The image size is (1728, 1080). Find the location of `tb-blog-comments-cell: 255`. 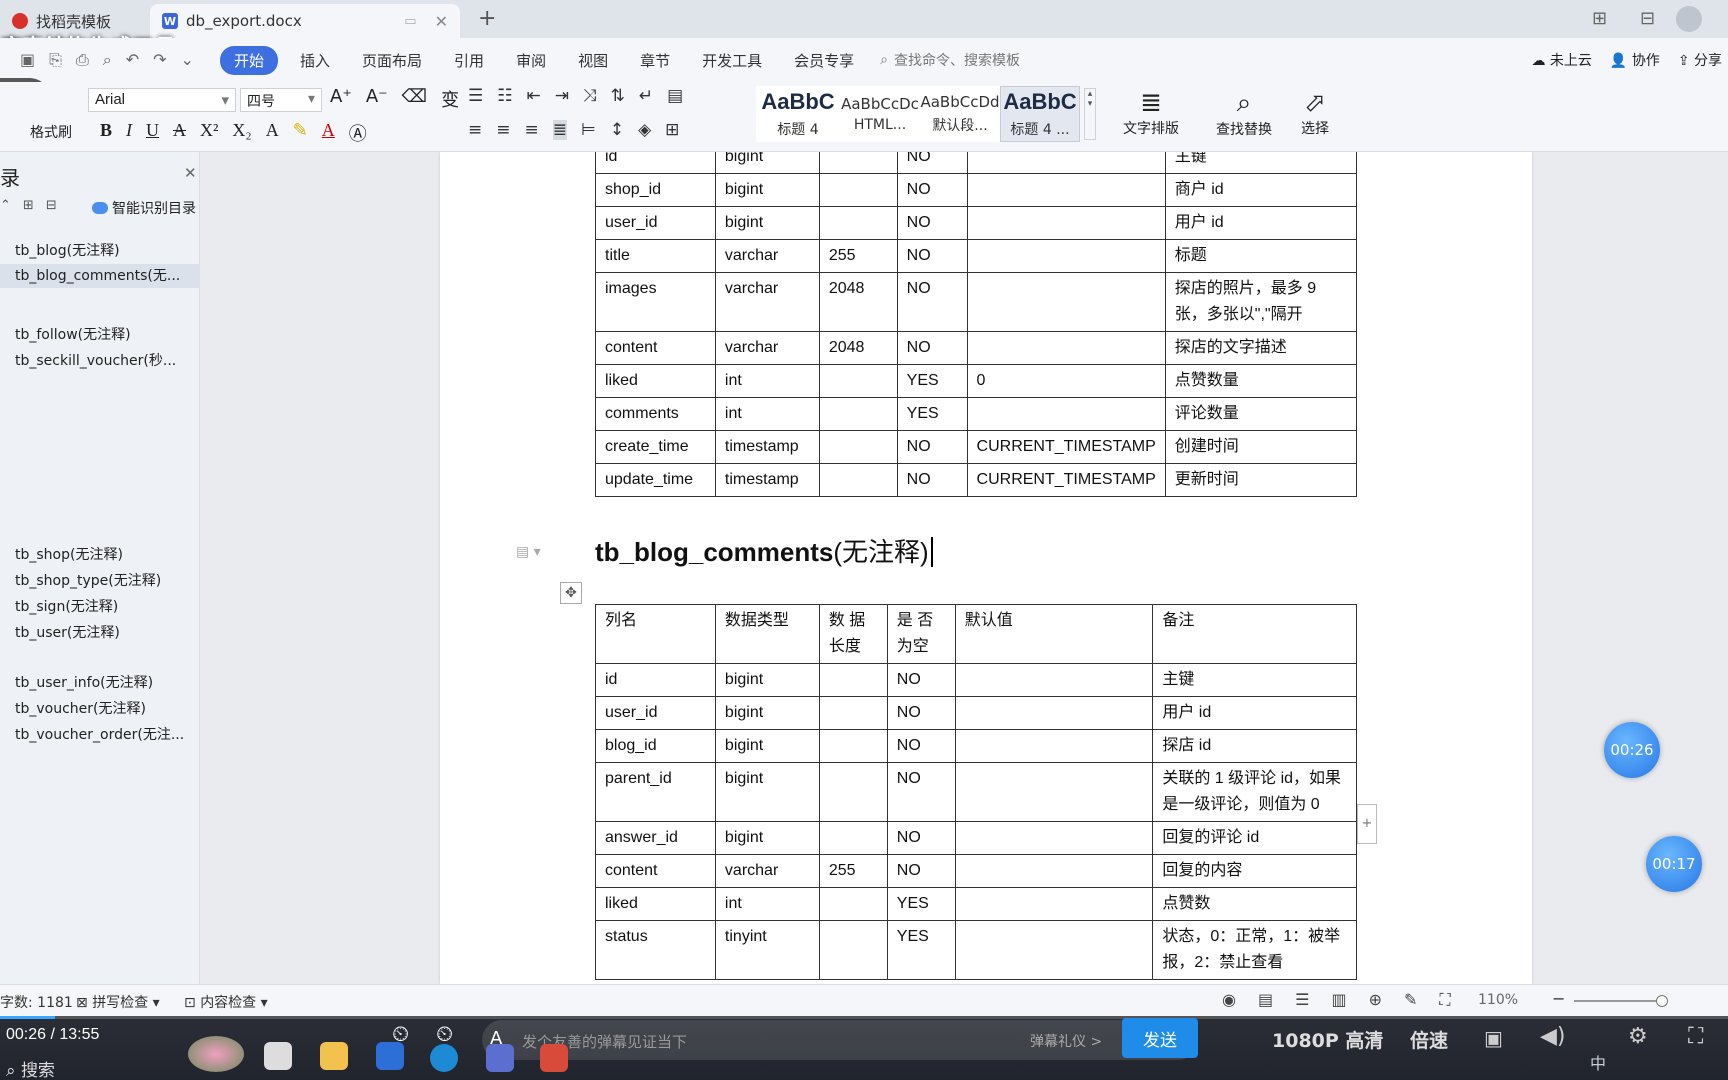

tb-blog-comments-cell: 255 is located at coordinates (853, 871).